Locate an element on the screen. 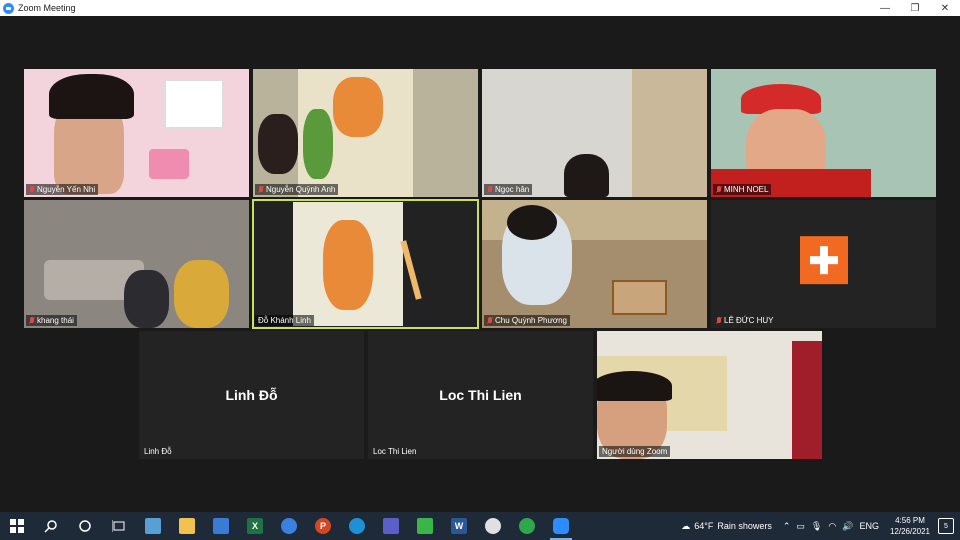 Image resolution: width=960 pixels, height=540 pixels. notification-center-button: 5 is located at coordinates (946, 526).